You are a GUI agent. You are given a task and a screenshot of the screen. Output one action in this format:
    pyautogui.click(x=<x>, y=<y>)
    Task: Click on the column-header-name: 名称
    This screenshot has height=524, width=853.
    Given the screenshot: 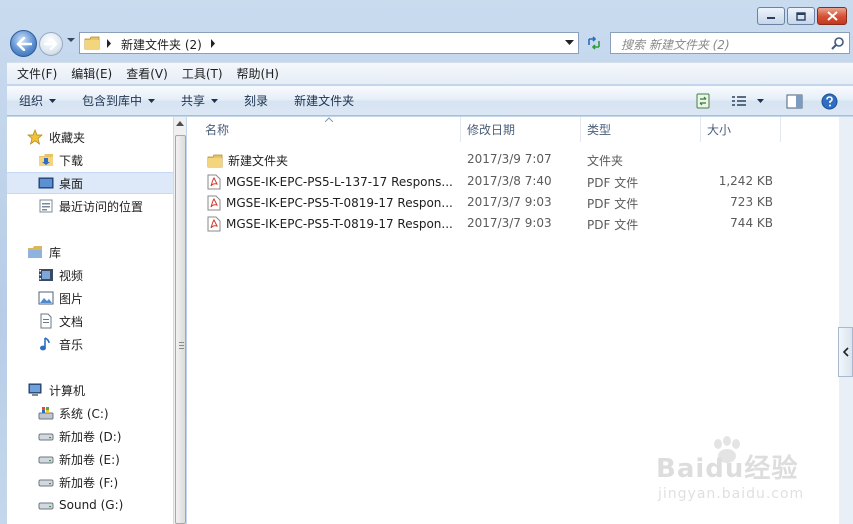 What is the action you would take?
    pyautogui.click(x=330, y=129)
    